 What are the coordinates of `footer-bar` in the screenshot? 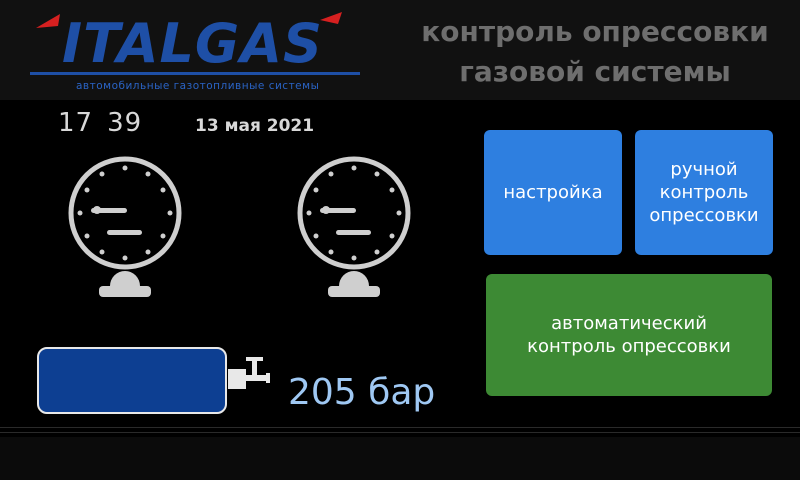 It's located at (400, 458).